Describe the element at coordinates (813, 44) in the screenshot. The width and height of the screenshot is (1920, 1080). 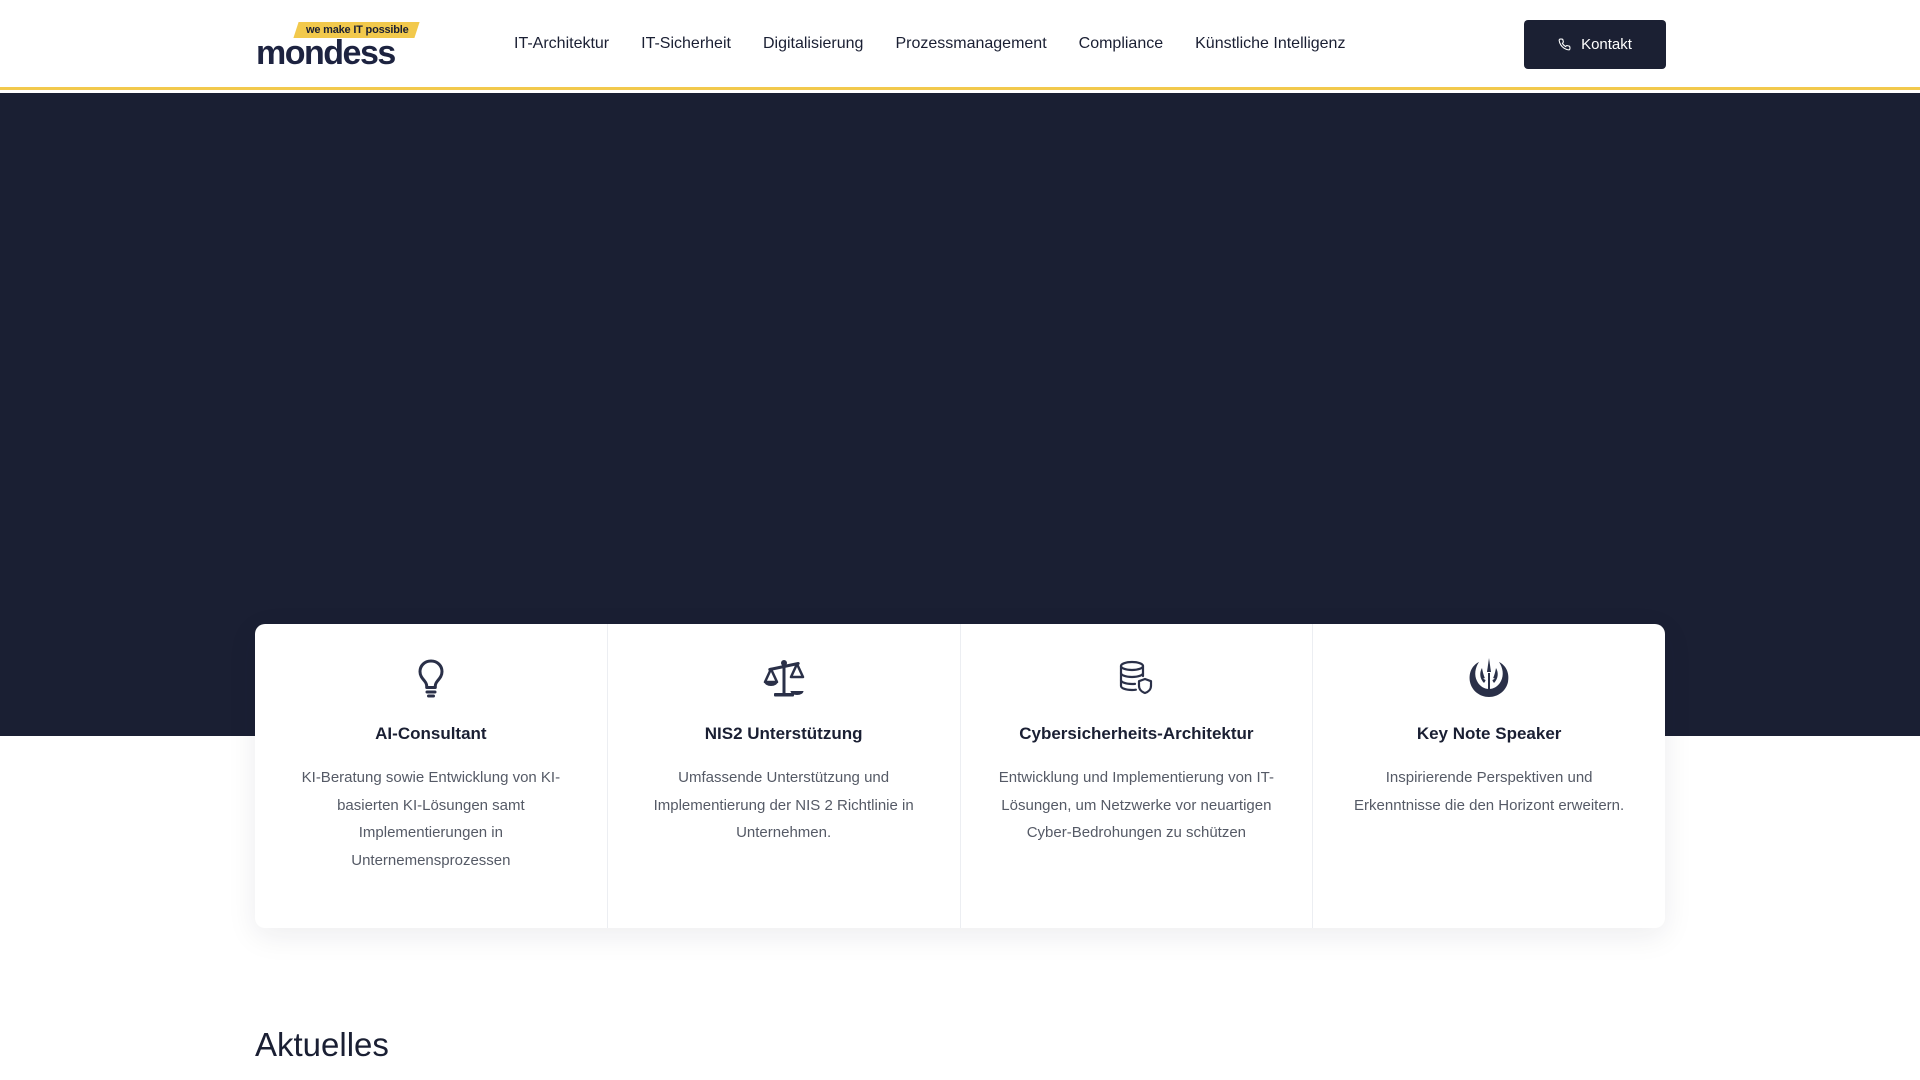
I see `nav-item-digitalisierung: Digitalisierung` at that location.